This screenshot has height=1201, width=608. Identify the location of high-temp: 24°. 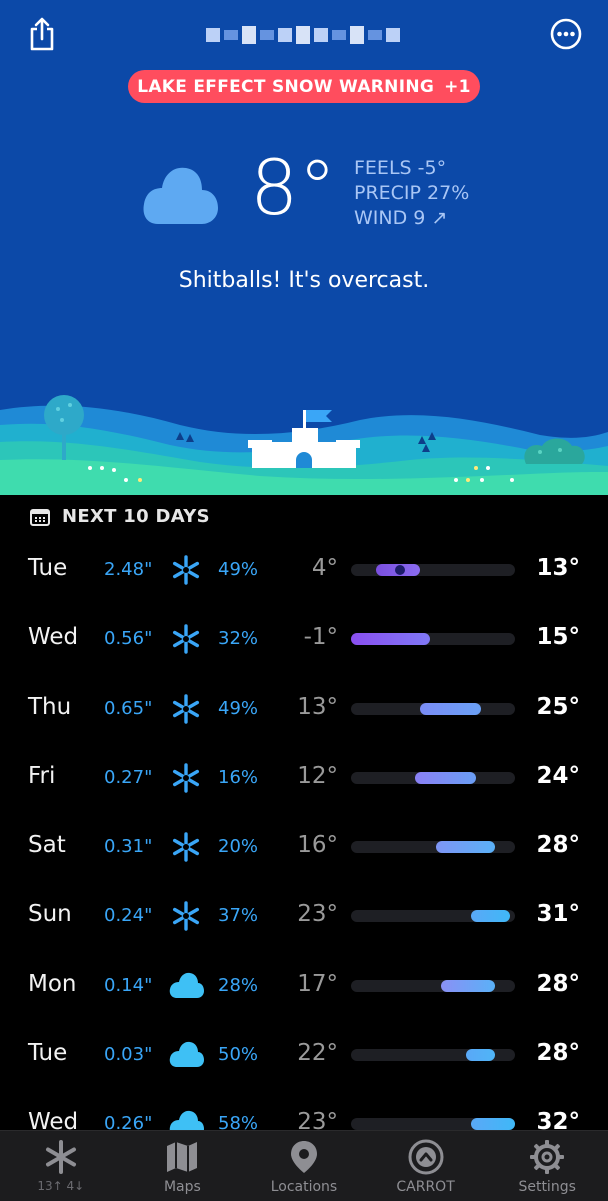
(558, 775).